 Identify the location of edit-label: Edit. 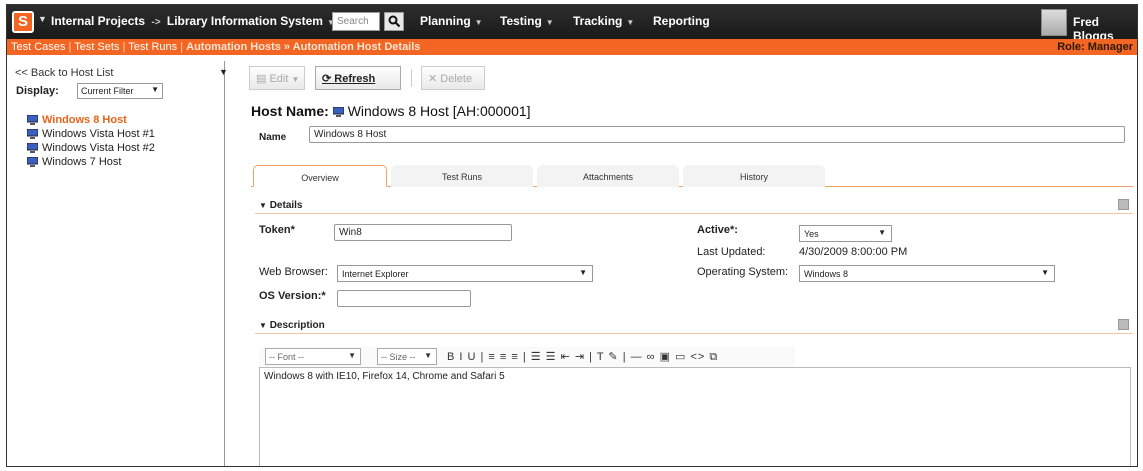
(279, 79).